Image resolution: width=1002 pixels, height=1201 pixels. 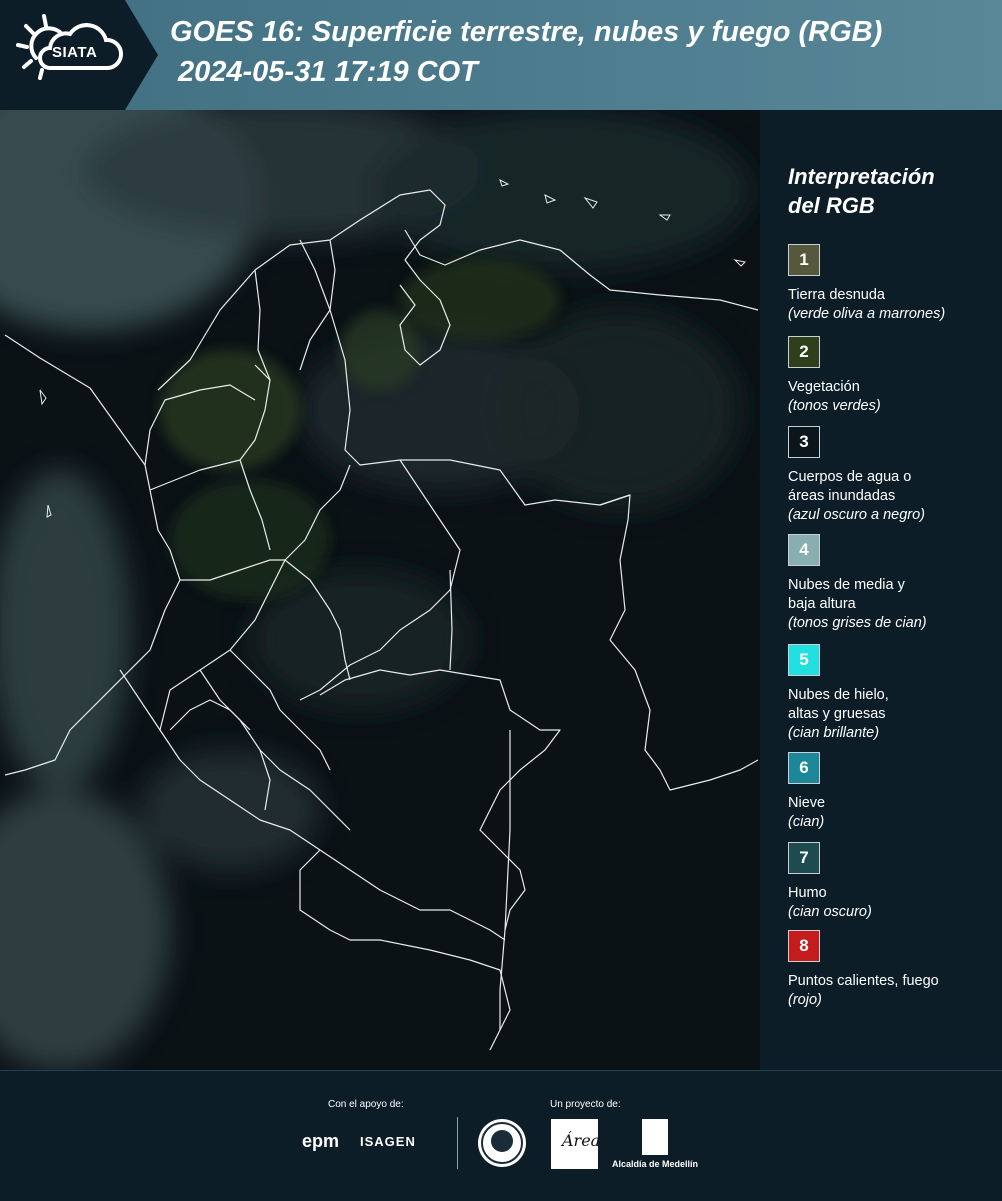 I want to click on legend-item-vegetation: 2 Vegetación (tonos verdes), so click(x=893, y=376).